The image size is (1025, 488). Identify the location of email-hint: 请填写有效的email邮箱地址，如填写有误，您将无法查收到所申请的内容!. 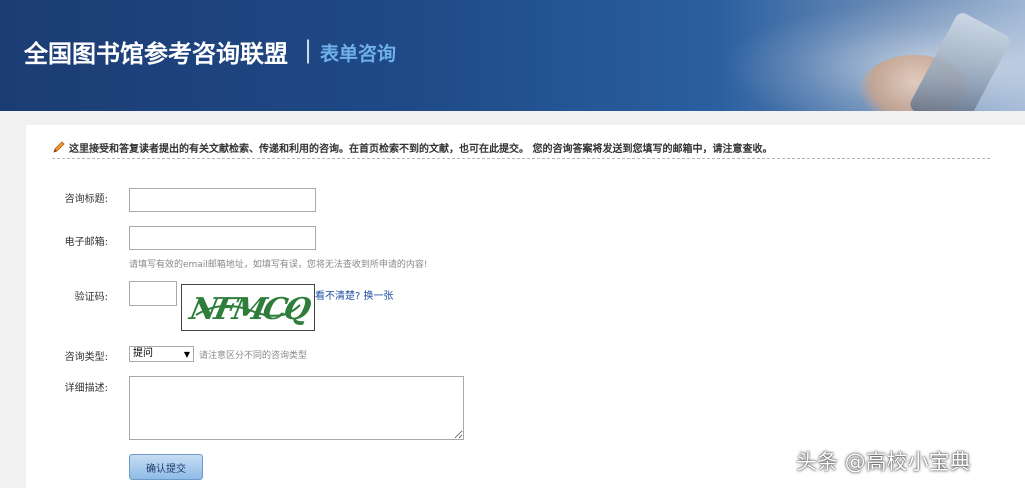
(278, 265).